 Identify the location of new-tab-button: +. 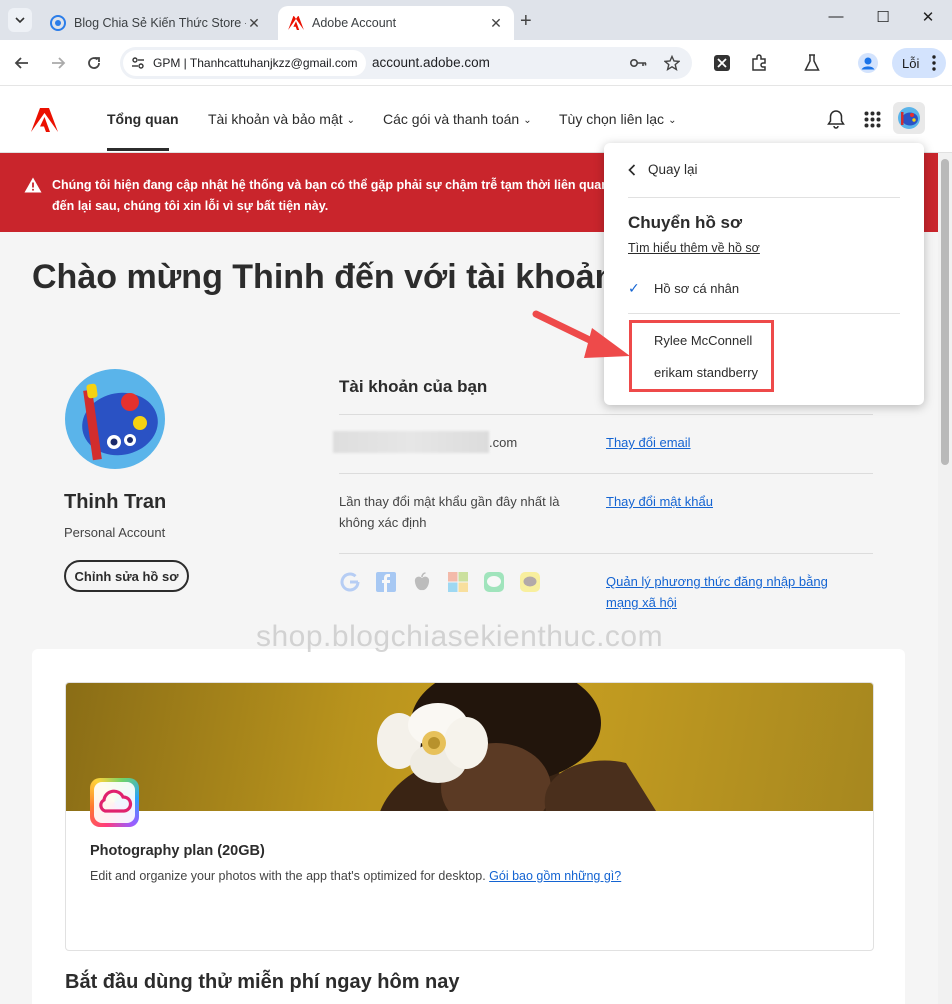
(526, 21).